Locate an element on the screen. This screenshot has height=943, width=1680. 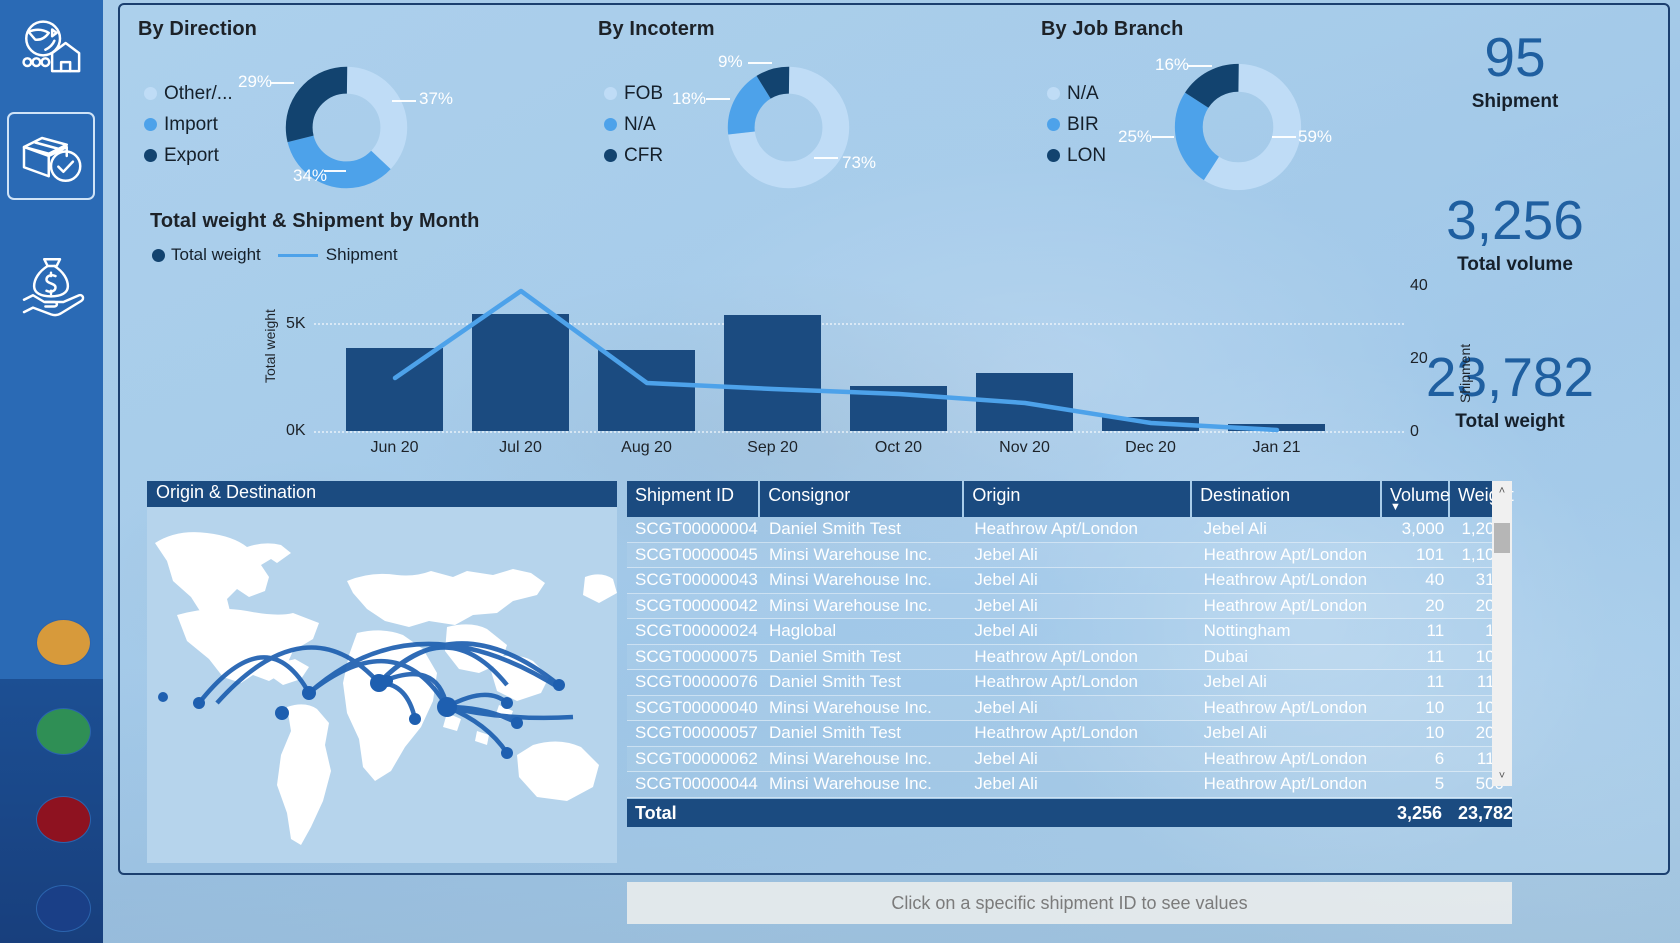
cell-origin: Jebel Ali is located at coordinates (1006, 784).